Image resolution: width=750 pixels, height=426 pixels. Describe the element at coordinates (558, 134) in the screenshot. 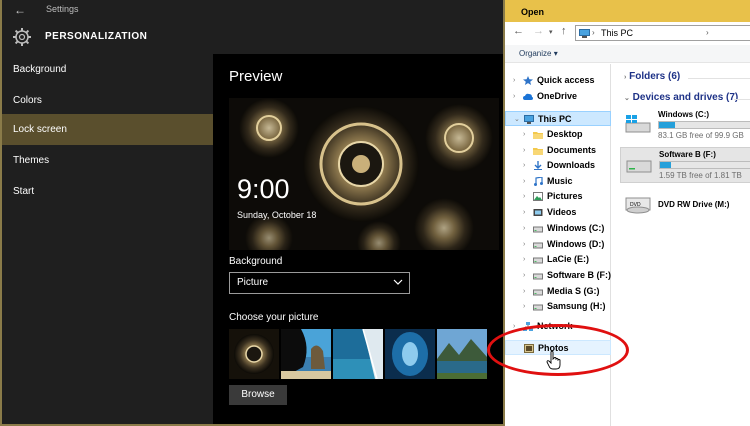

I see `tree-item: › Desktop` at that location.